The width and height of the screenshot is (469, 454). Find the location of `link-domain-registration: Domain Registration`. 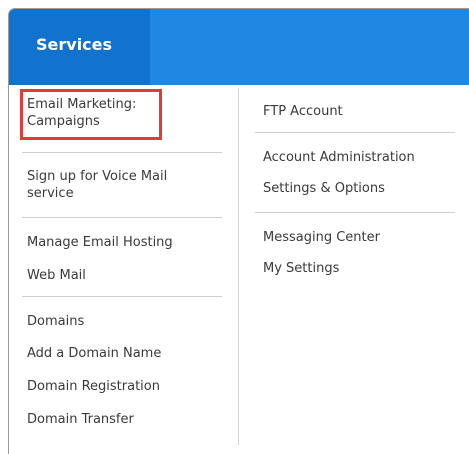

link-domain-registration: Domain Registration is located at coordinates (93, 387).